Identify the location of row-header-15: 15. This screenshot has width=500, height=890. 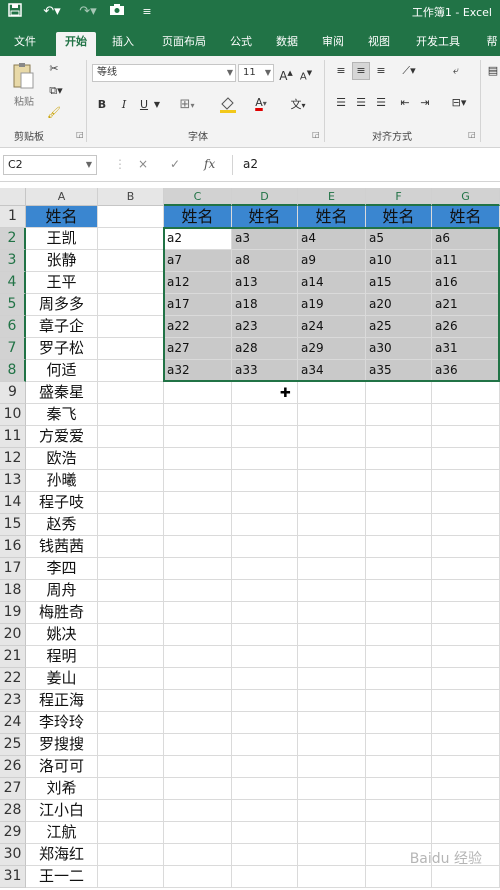
(13, 525).